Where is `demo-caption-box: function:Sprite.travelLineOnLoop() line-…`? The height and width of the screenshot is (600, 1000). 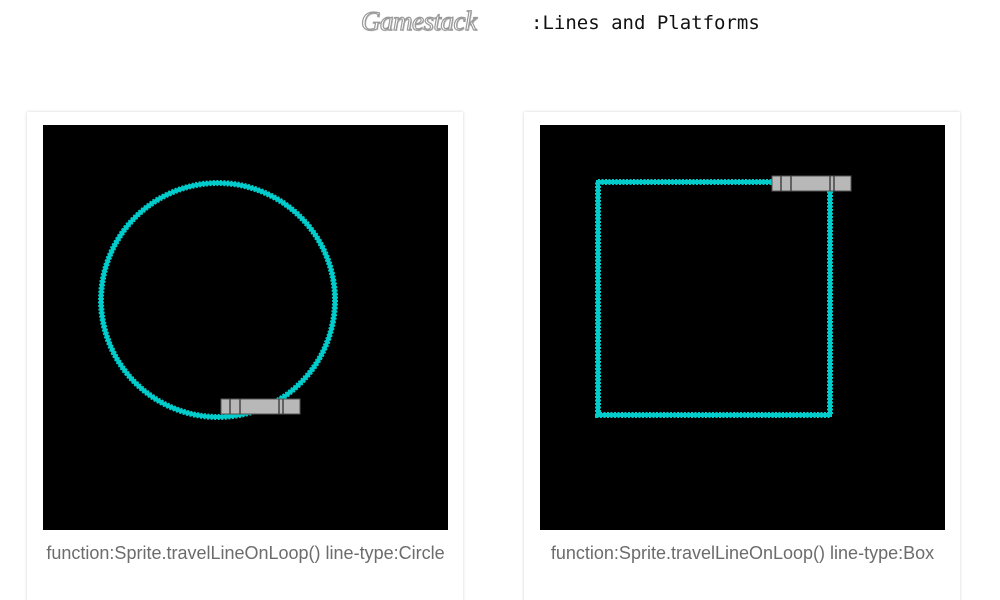 demo-caption-box: function:Sprite.travelLineOnLoop() line-… is located at coordinates (742, 553).